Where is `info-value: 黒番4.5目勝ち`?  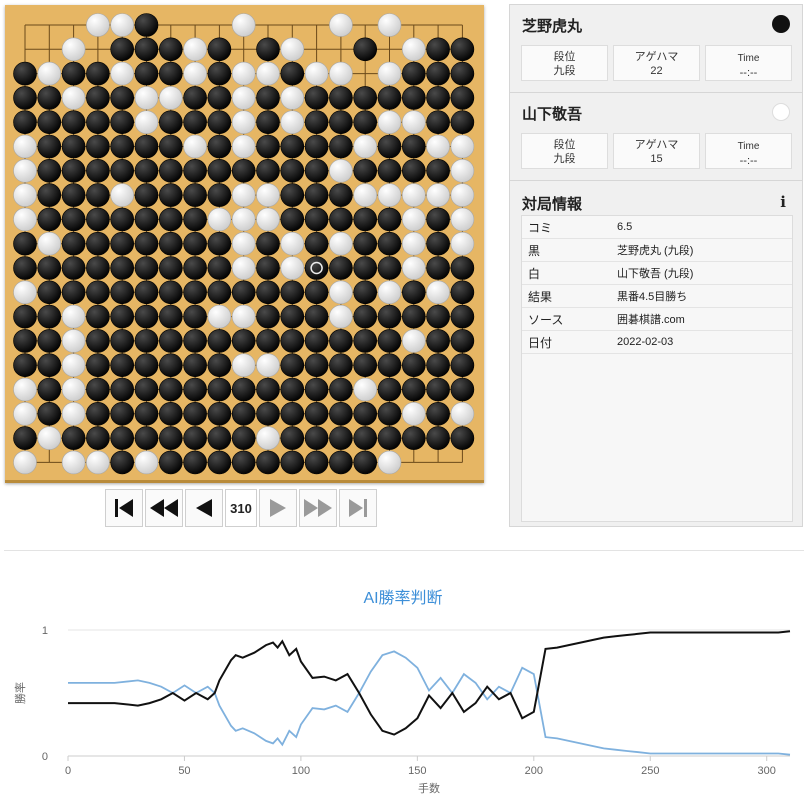
info-value: 黒番4.5目勝ち is located at coordinates (652, 297).